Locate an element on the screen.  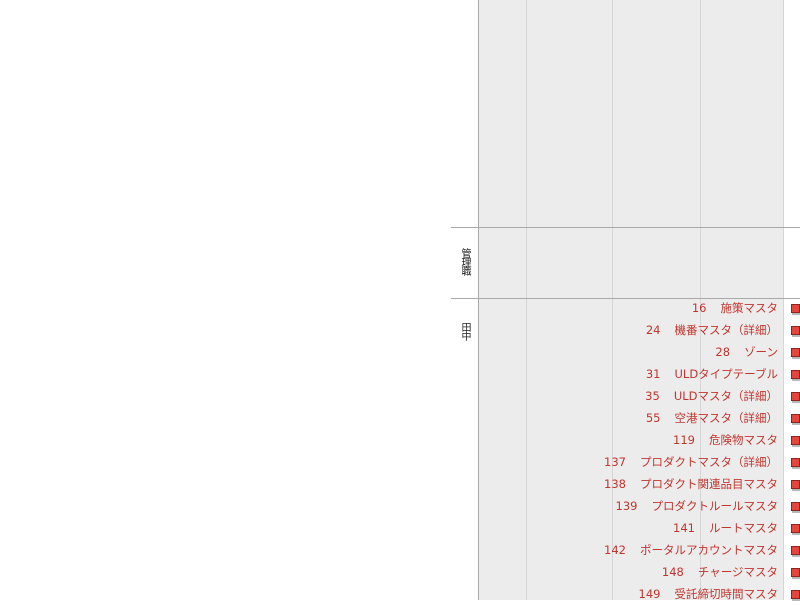
item-link: プロダクト関連品目マスタ is located at coordinates (709, 484).